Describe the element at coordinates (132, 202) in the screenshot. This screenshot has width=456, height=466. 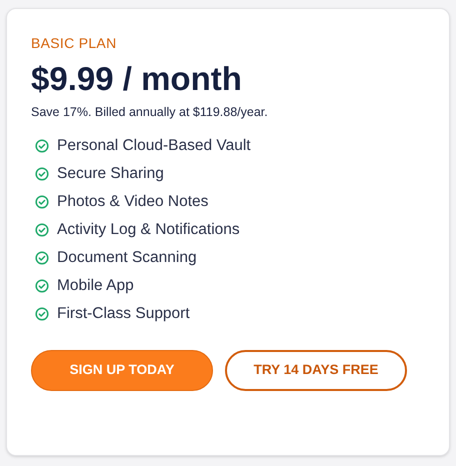
I see `feature-text: Photos & Video Notes` at that location.